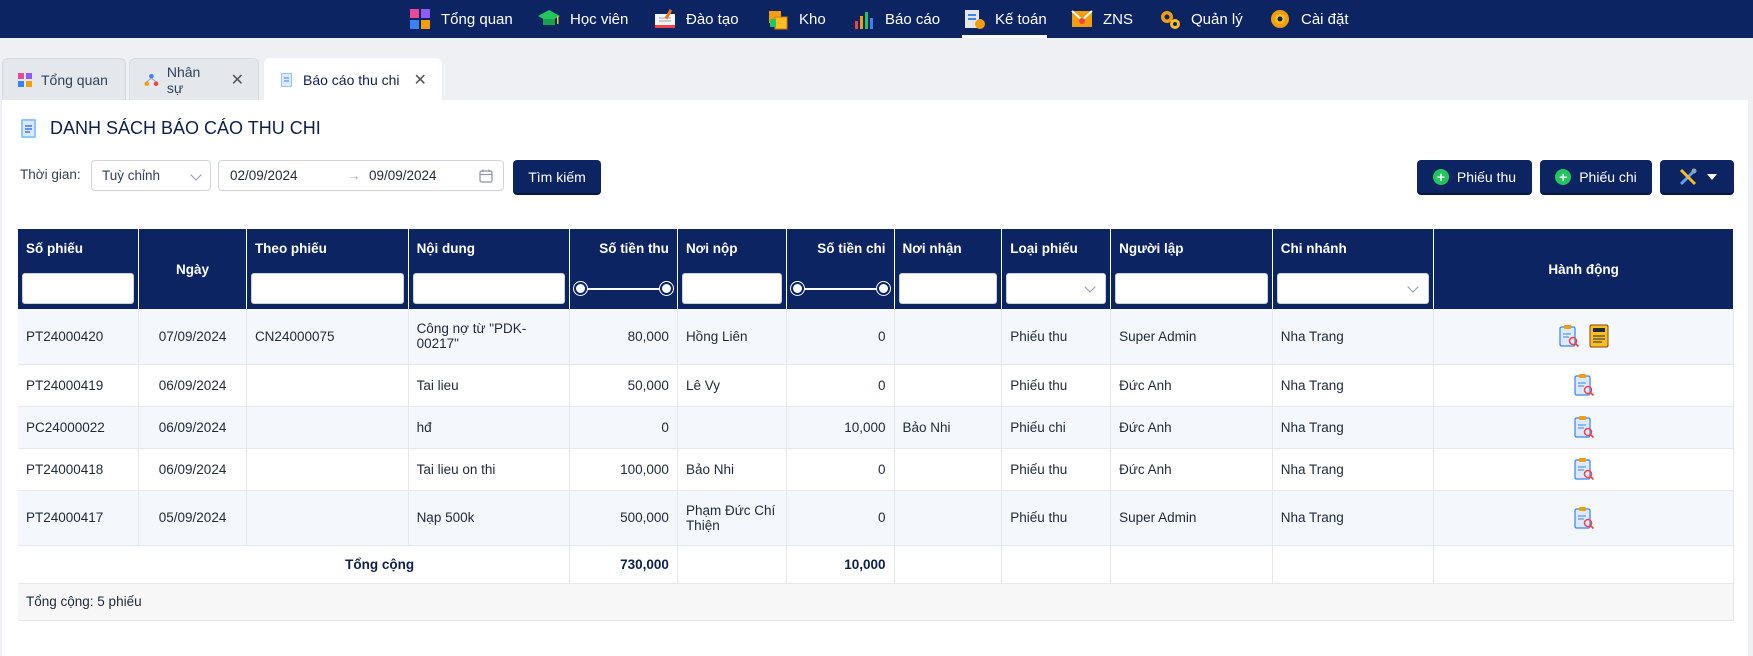 Image resolution: width=1753 pixels, height=656 pixels. Describe the element at coordinates (185, 128) in the screenshot. I see `page-title-text: DANH SÁCH BÁO CÁO THU CHI` at that location.